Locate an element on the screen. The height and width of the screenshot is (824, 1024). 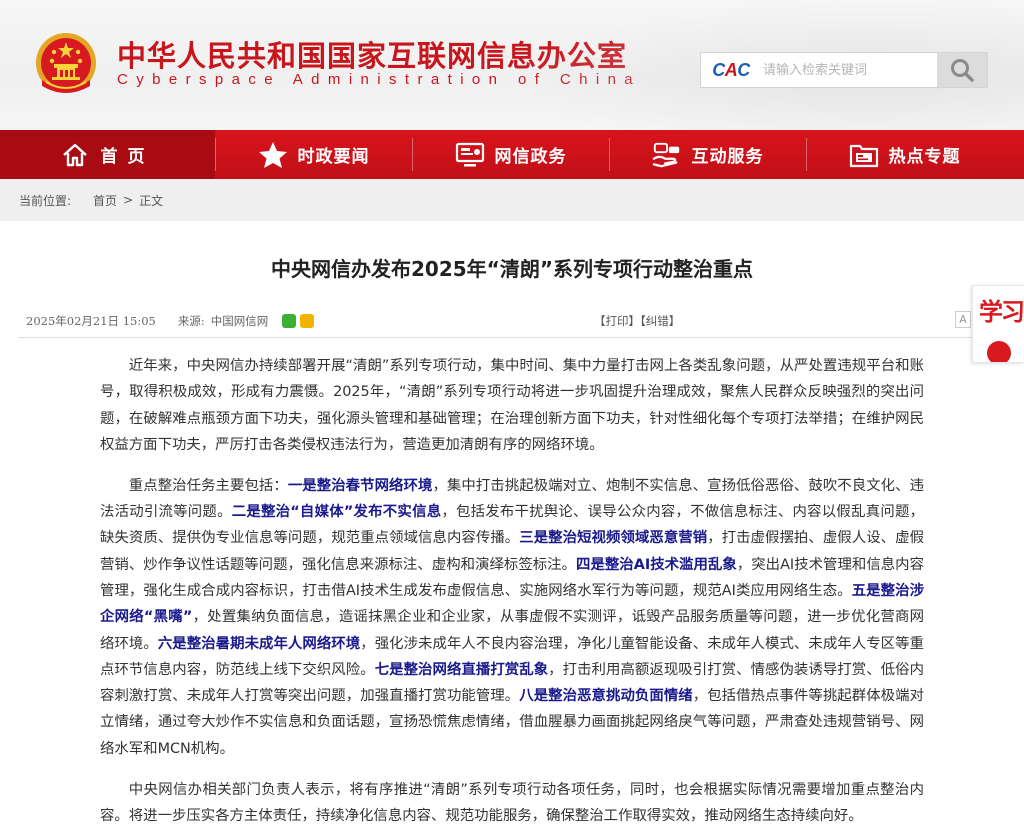
xuexi-dot-icon is located at coordinates (999, 351).